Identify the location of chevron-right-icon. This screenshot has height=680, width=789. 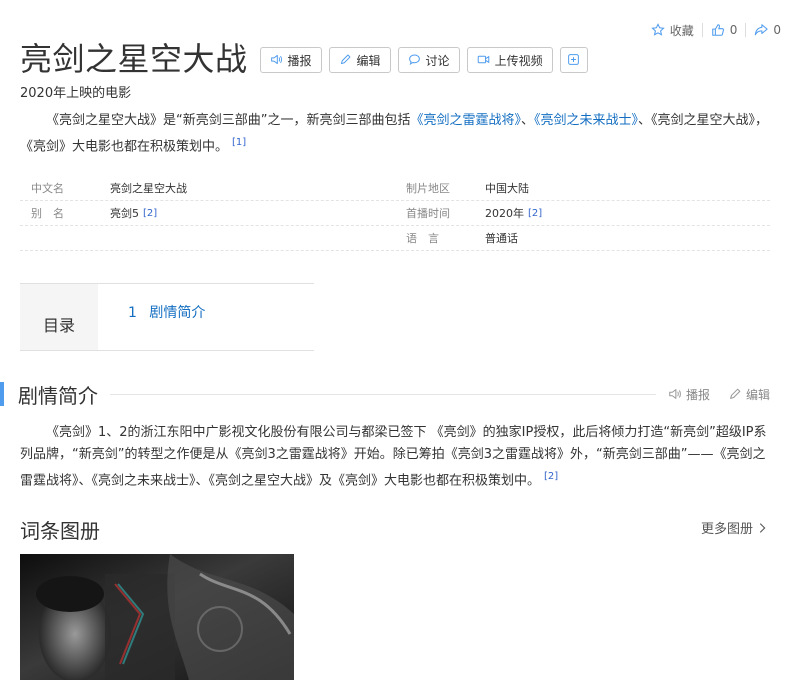
(762, 528).